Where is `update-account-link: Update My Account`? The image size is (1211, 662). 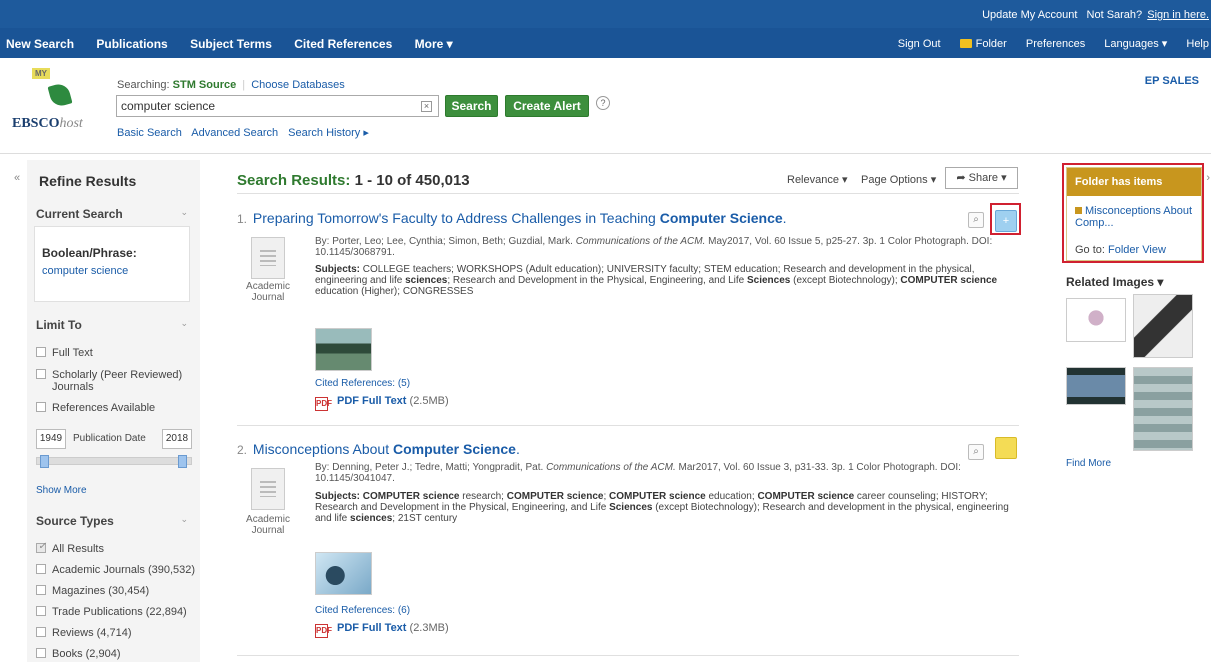 update-account-link: Update My Account is located at coordinates (1029, 15).